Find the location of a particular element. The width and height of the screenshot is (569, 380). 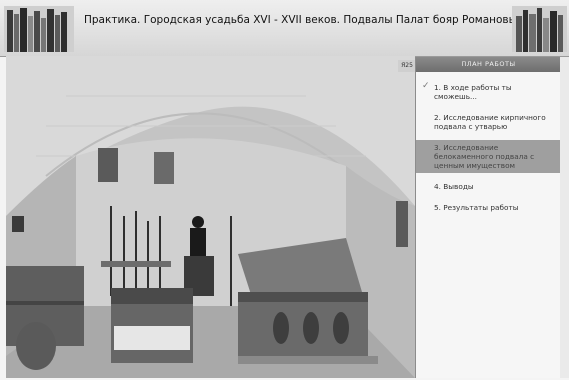

plan-item-4: 4. Выводы is located at coordinates (488, 186).